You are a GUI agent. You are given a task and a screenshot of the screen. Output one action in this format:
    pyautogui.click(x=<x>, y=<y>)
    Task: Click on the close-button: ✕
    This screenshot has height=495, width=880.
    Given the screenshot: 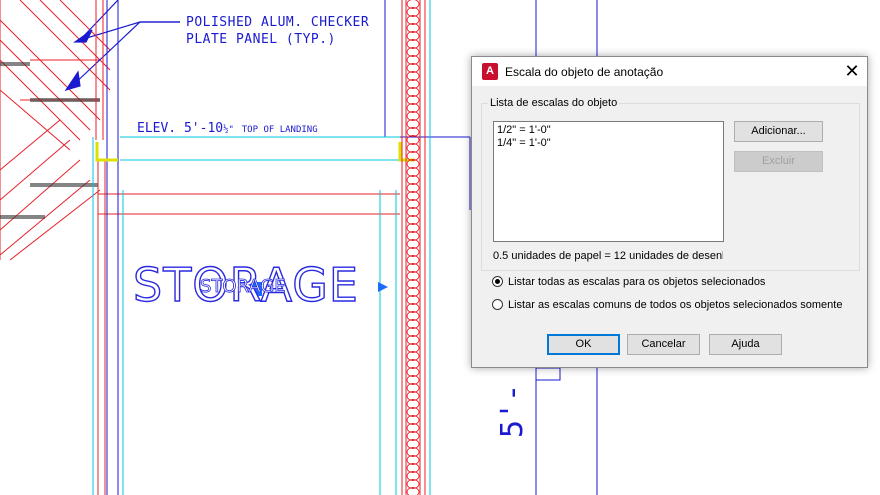 What is the action you would take?
    pyautogui.click(x=852, y=71)
    